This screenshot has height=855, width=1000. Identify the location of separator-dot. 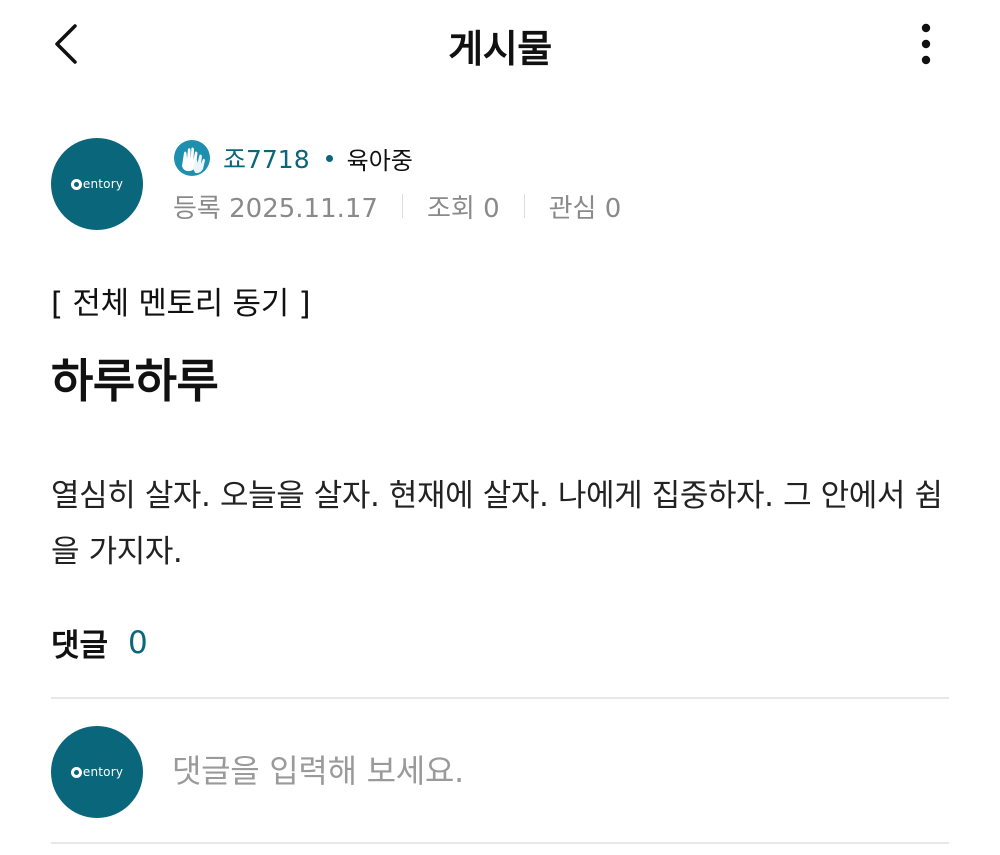
(329, 158).